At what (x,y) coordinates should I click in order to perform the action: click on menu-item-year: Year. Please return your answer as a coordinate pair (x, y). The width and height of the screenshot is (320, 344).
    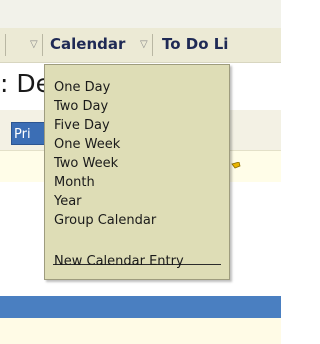
    Looking at the image, I should click on (68, 202).